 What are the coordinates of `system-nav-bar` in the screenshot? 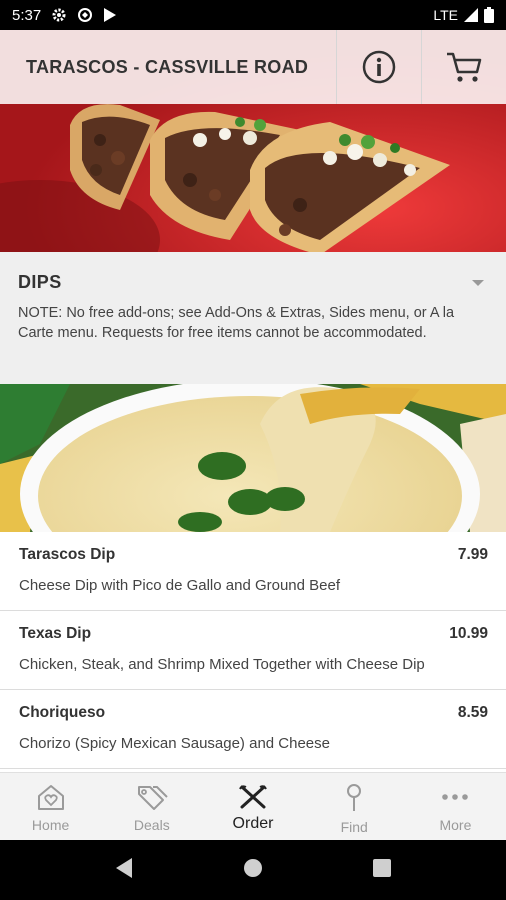 It's located at (253, 870).